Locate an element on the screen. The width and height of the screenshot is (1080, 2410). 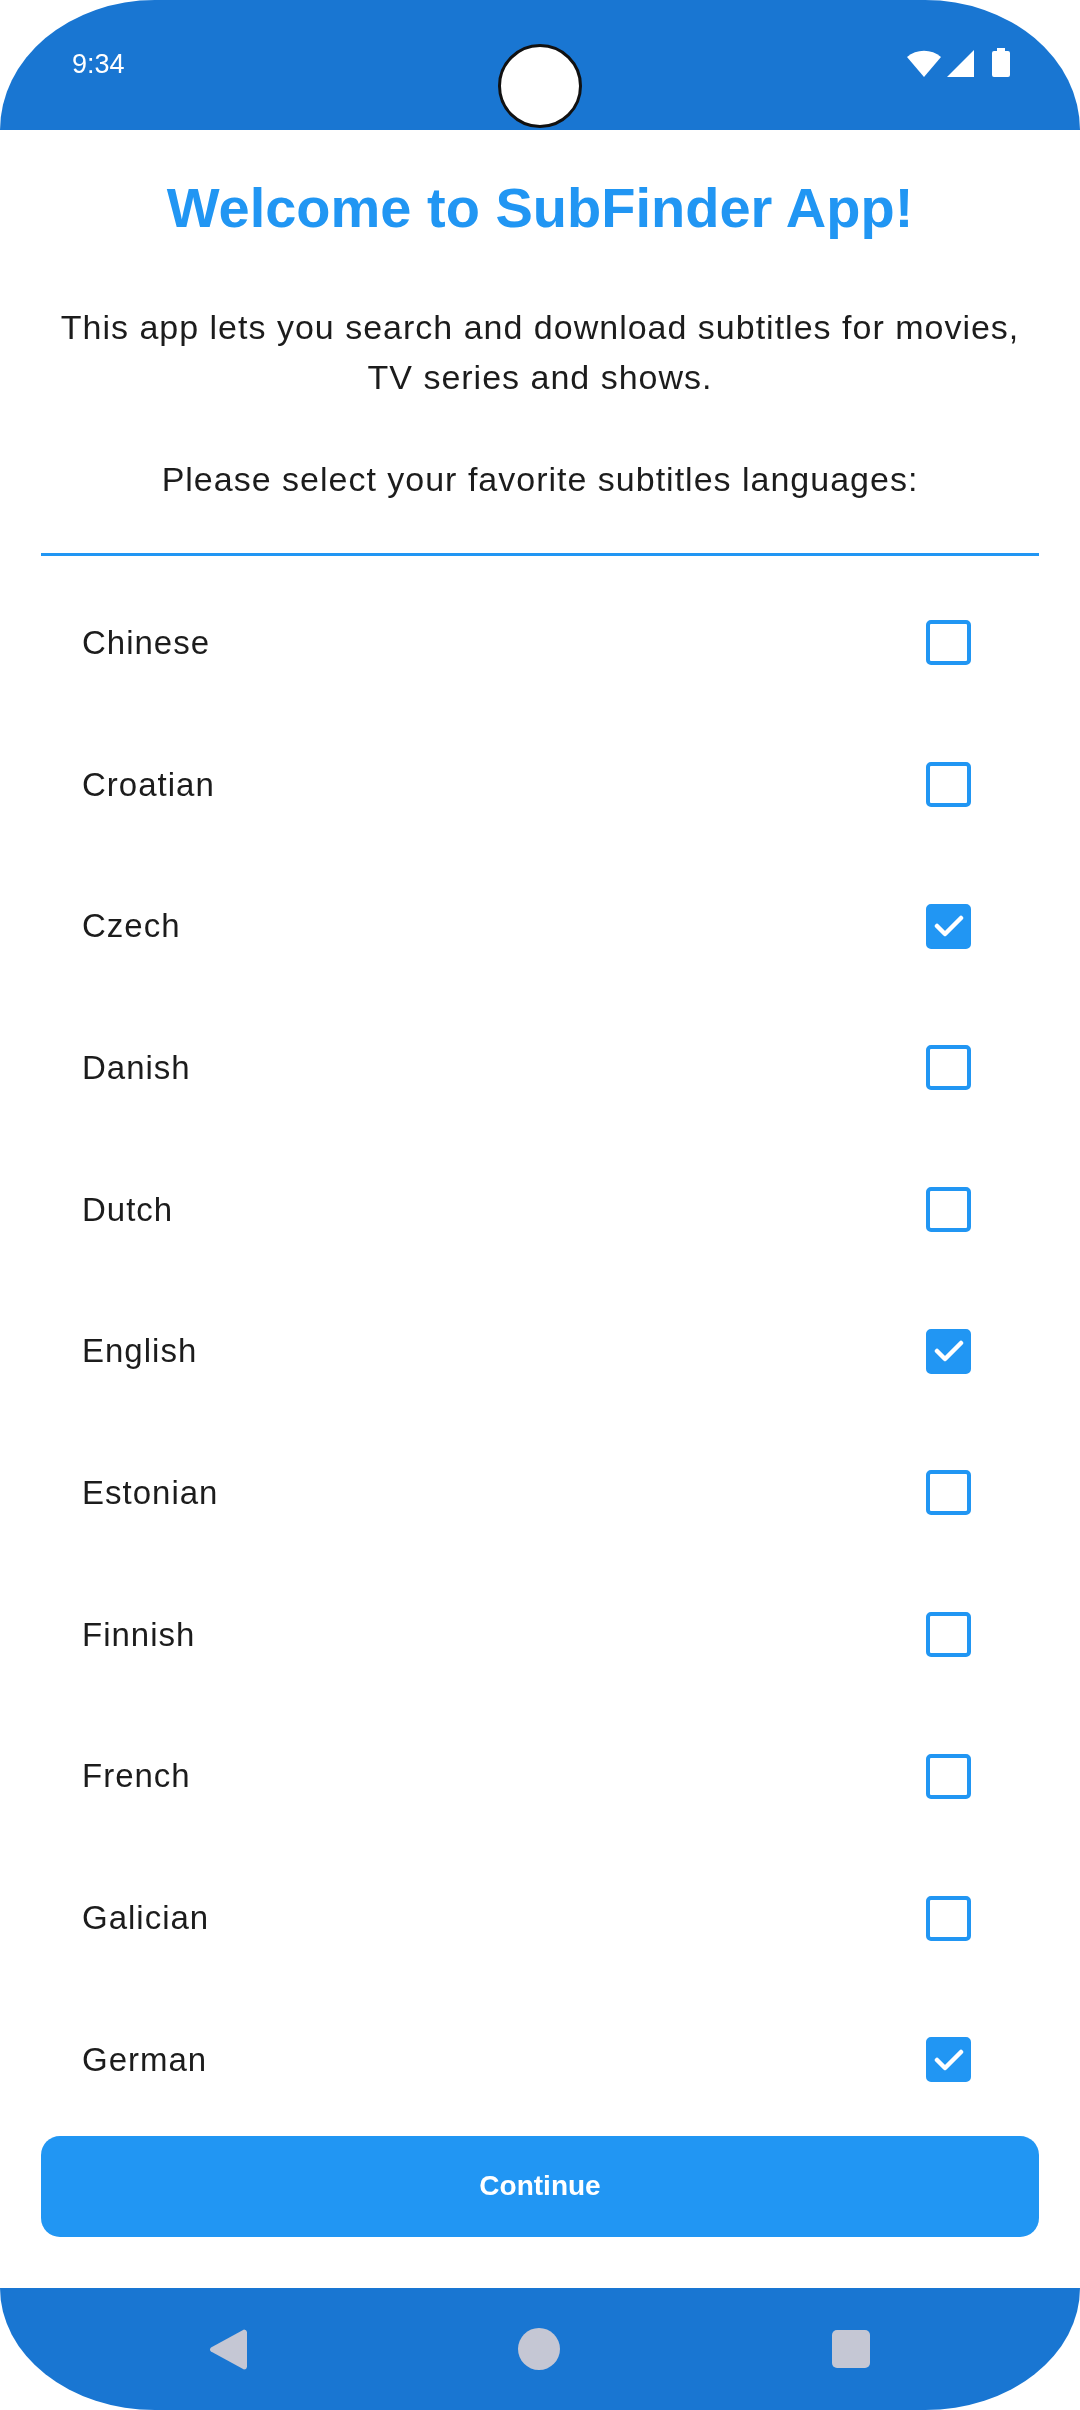
language-prompt: Please select your favorite subtitles languages: is located at coordinates (540, 479).